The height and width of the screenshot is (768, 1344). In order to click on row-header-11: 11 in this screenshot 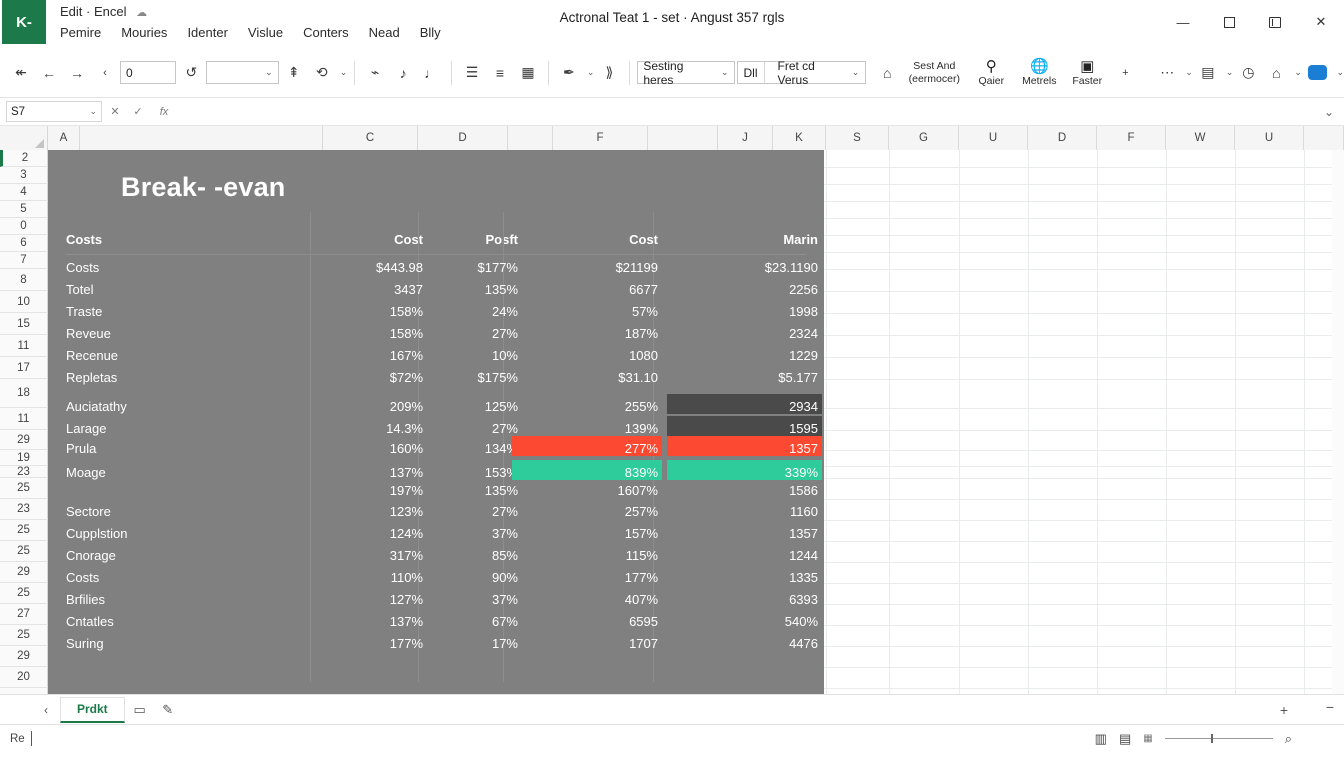, I will do `click(24, 419)`.